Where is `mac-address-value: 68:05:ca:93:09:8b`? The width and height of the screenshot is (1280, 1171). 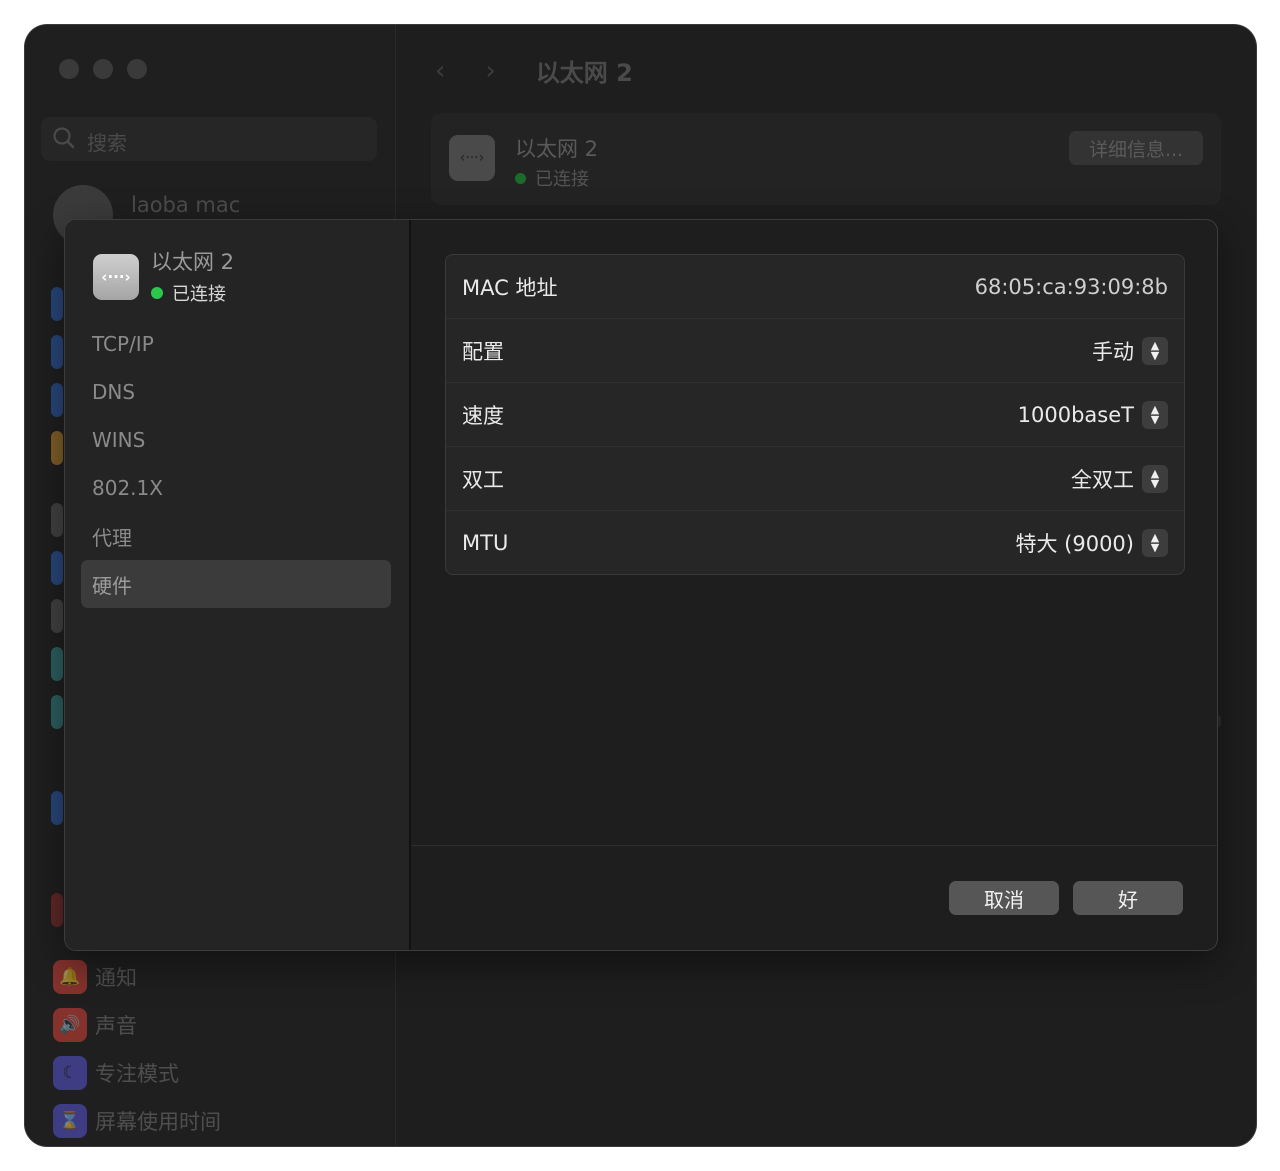
mac-address-value: 68:05:ca:93:09:8b is located at coordinates (1071, 286).